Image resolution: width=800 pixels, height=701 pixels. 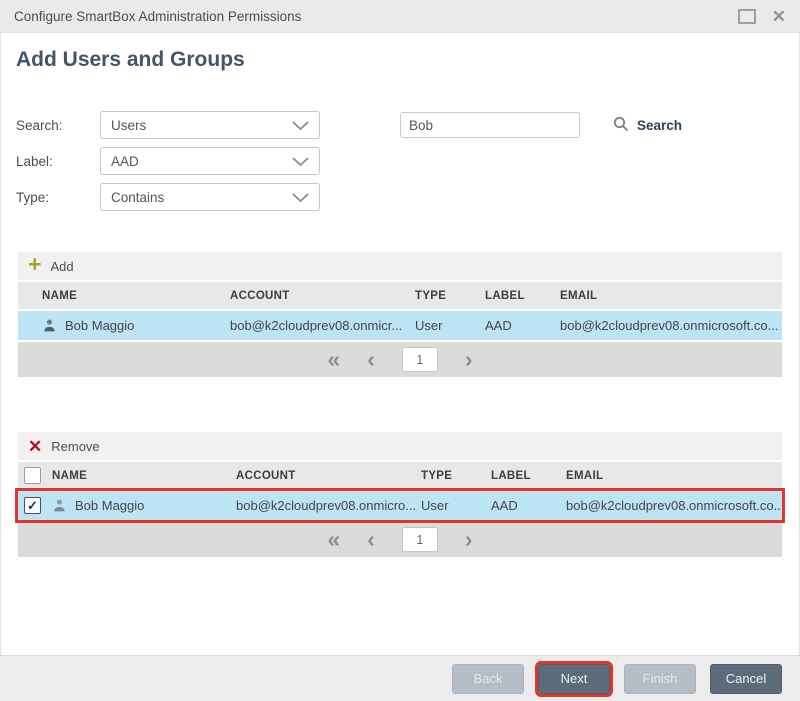 What do you see at coordinates (621, 125) in the screenshot?
I see `search-icon` at bounding box center [621, 125].